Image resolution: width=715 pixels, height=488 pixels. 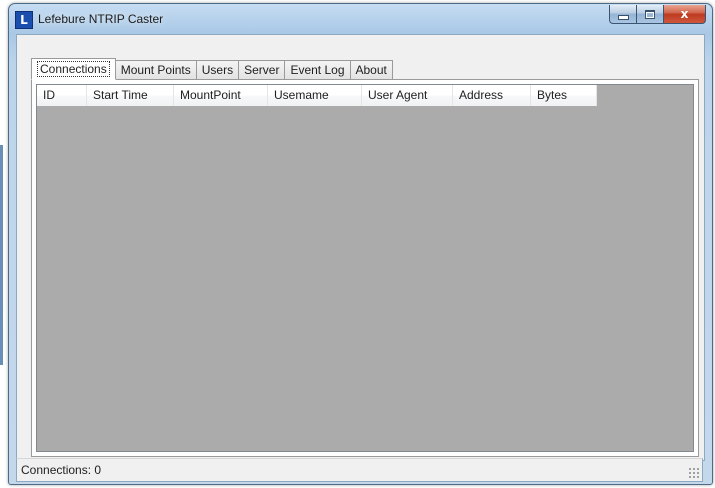 I want to click on tab-users: Users, so click(x=218, y=69).